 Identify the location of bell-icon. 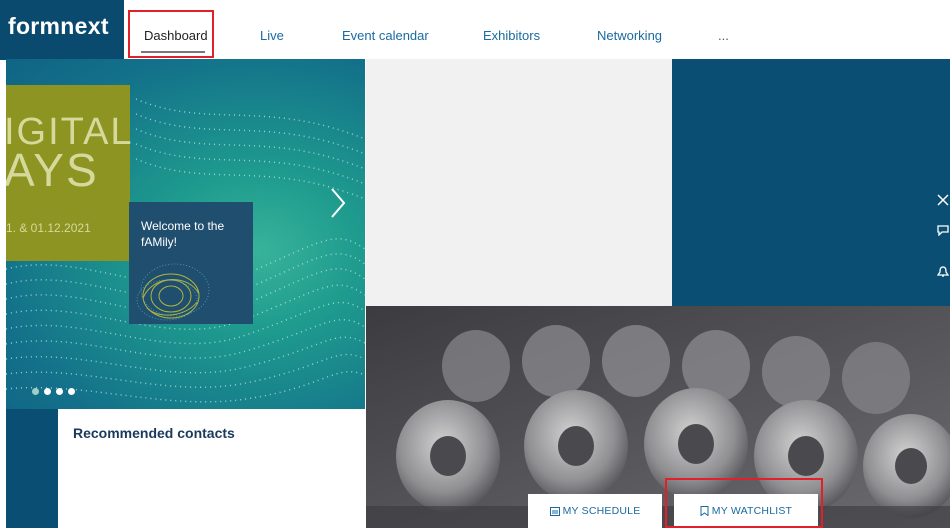
(943, 271).